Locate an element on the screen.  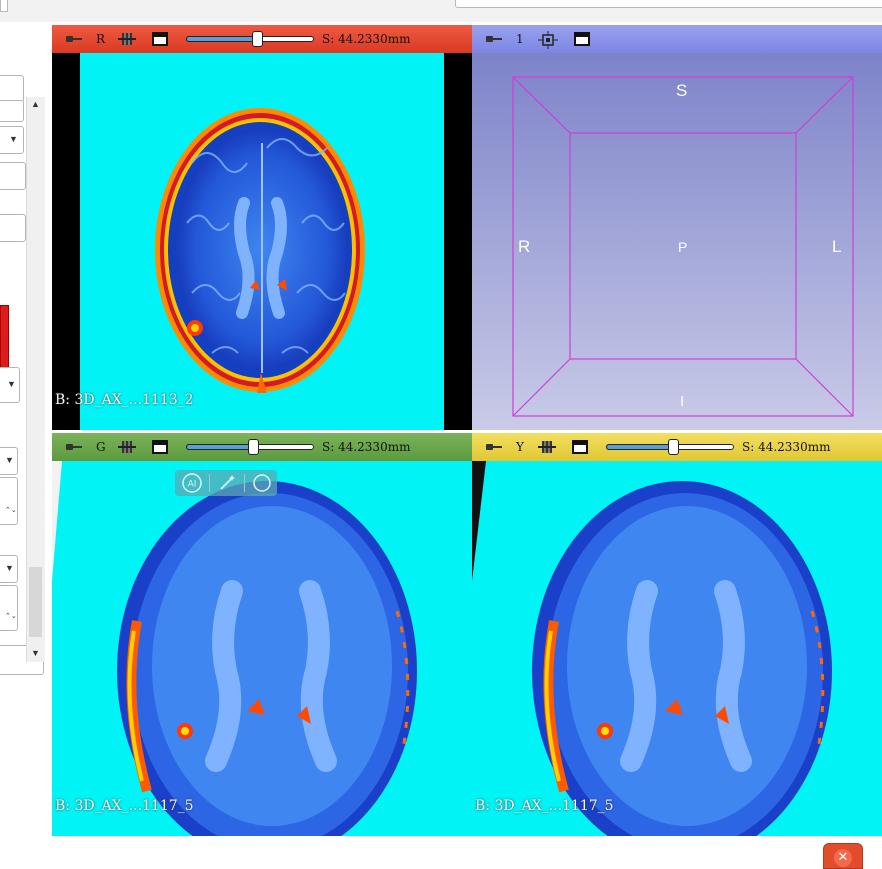
scroll-up-icon: ▲ is located at coordinates (35, 104).